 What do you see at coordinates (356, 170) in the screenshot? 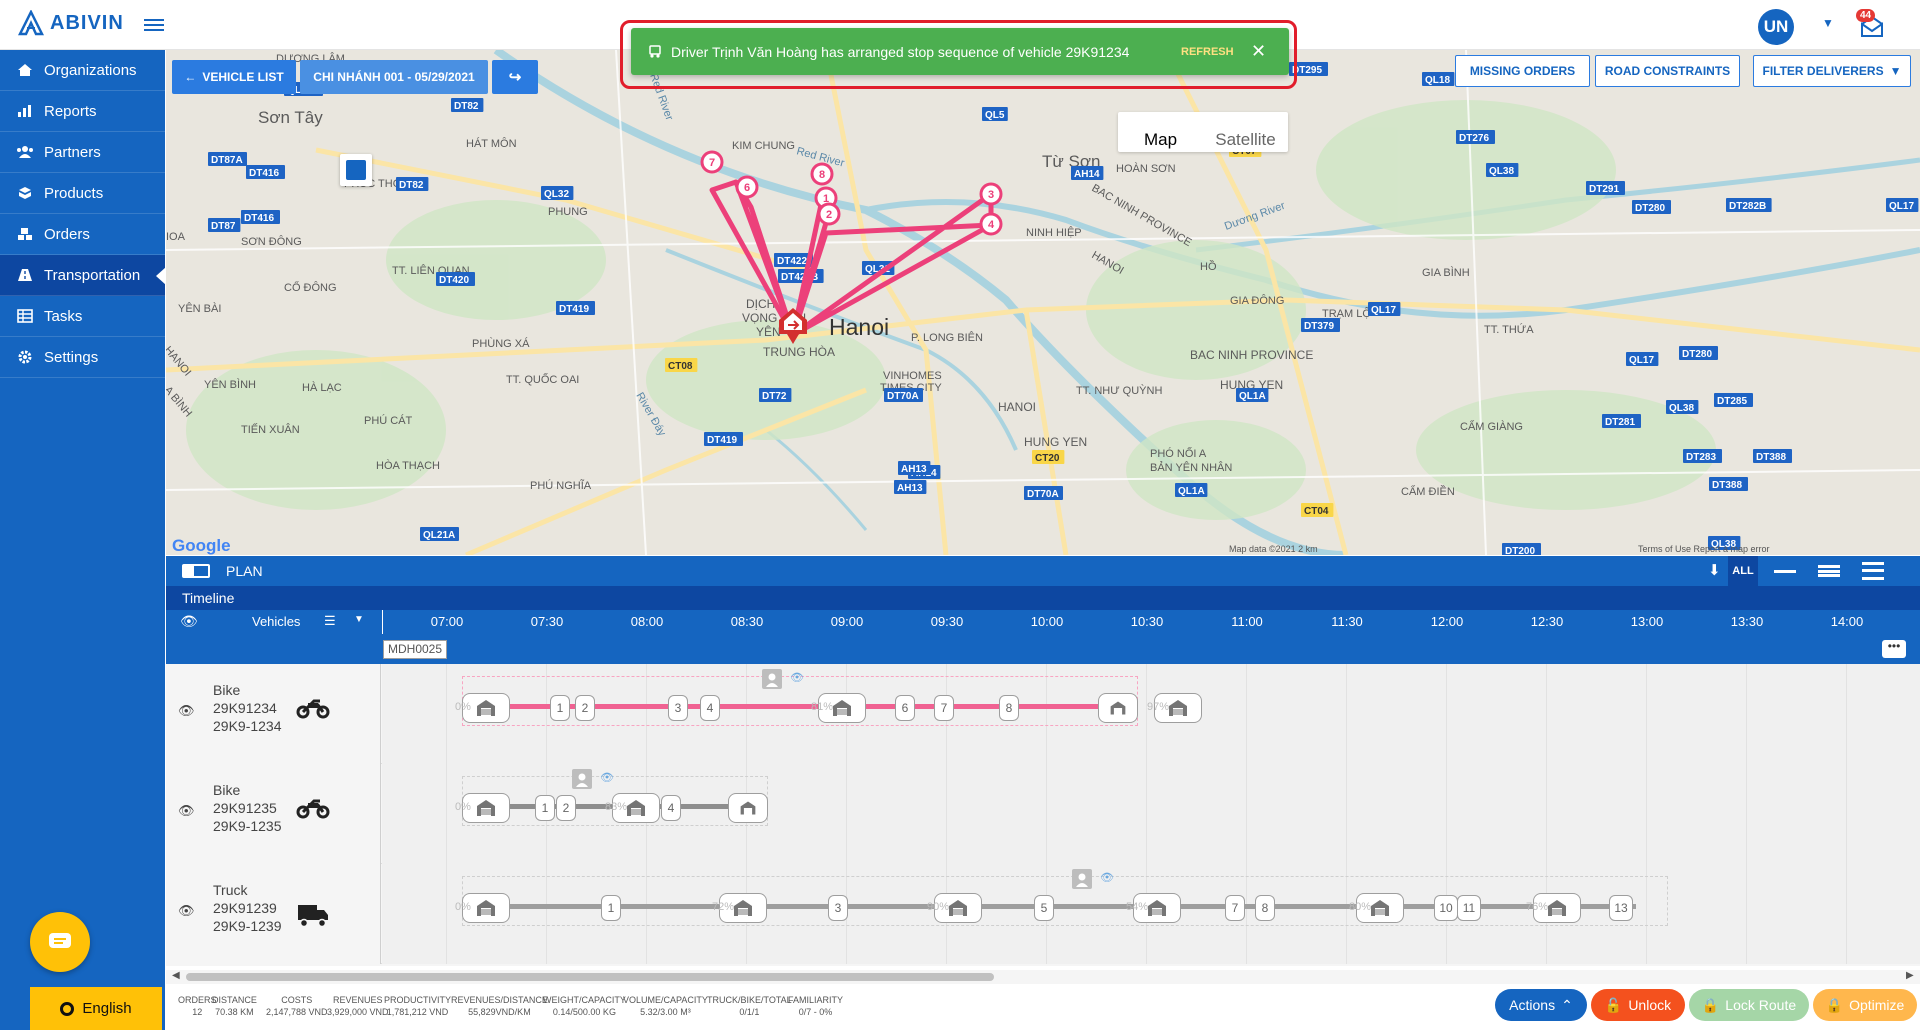
I see `draw-selection-button` at bounding box center [356, 170].